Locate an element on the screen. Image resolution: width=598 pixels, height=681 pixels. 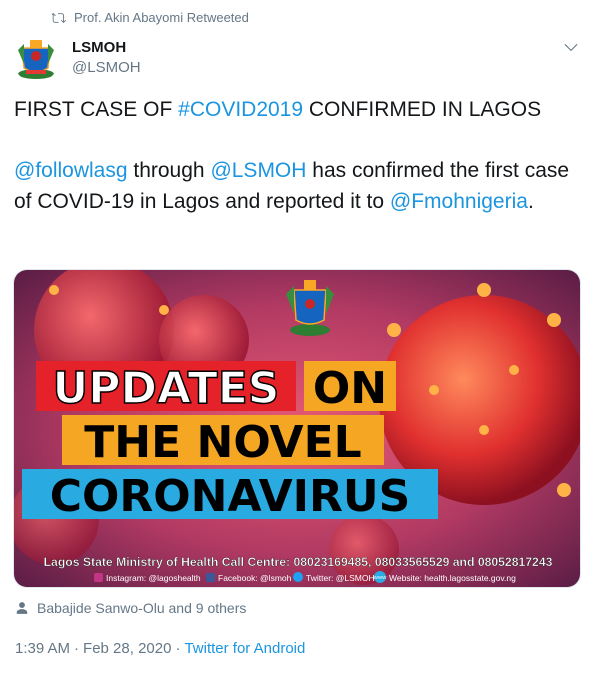
mention-link: @followlasg is located at coordinates (71, 170).